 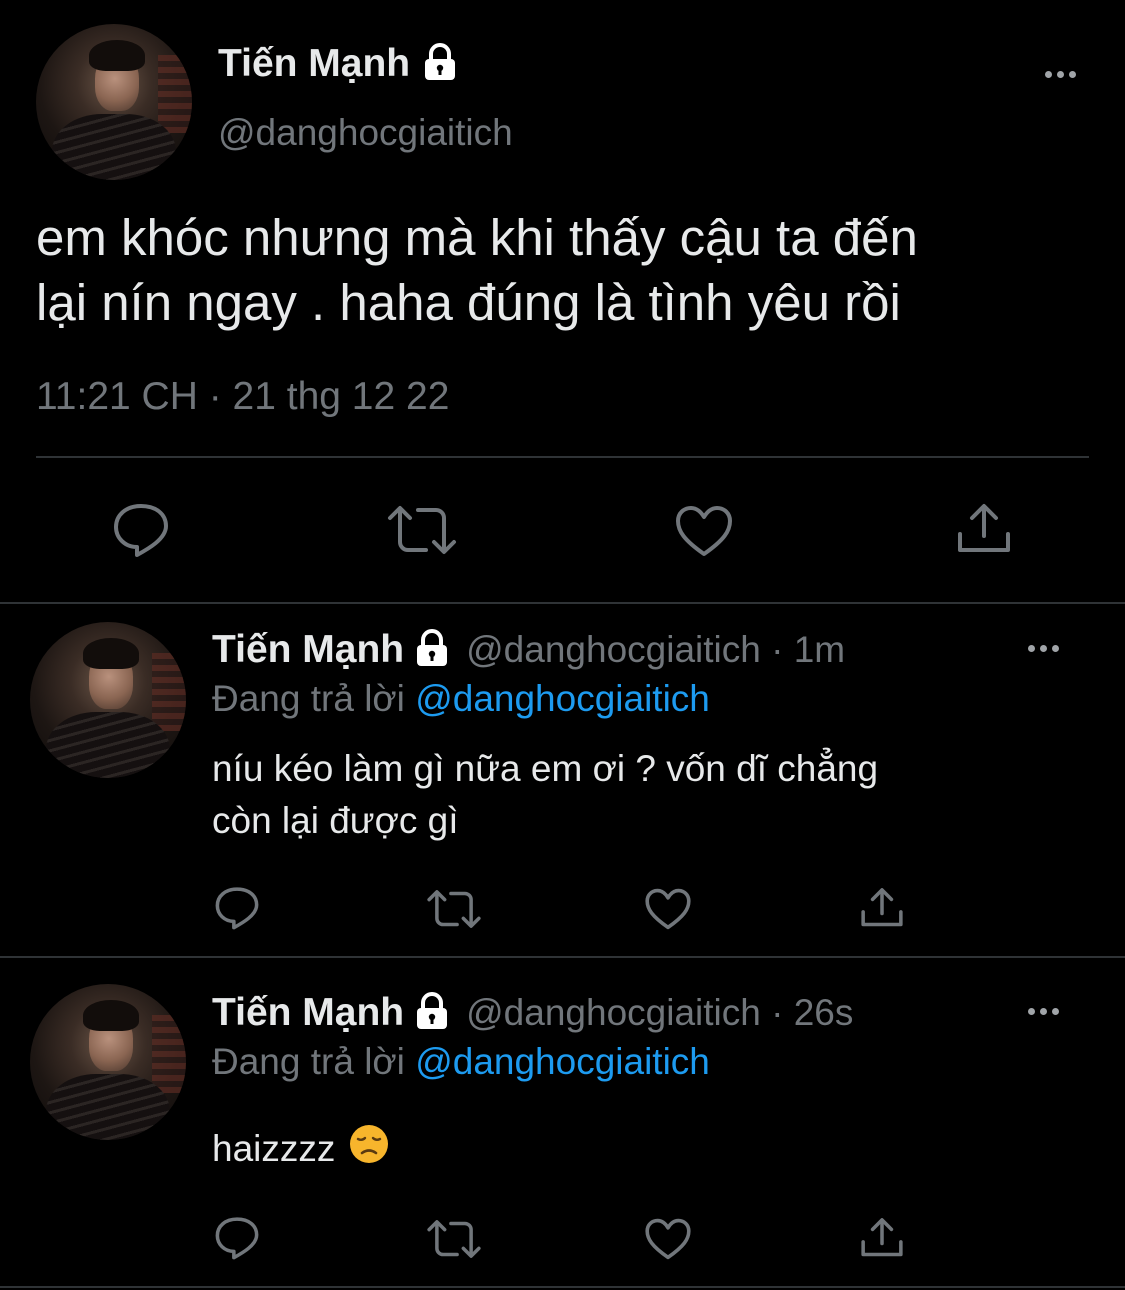 What do you see at coordinates (365, 133) in the screenshot?
I see `handle: @danghocgiaitich` at bounding box center [365, 133].